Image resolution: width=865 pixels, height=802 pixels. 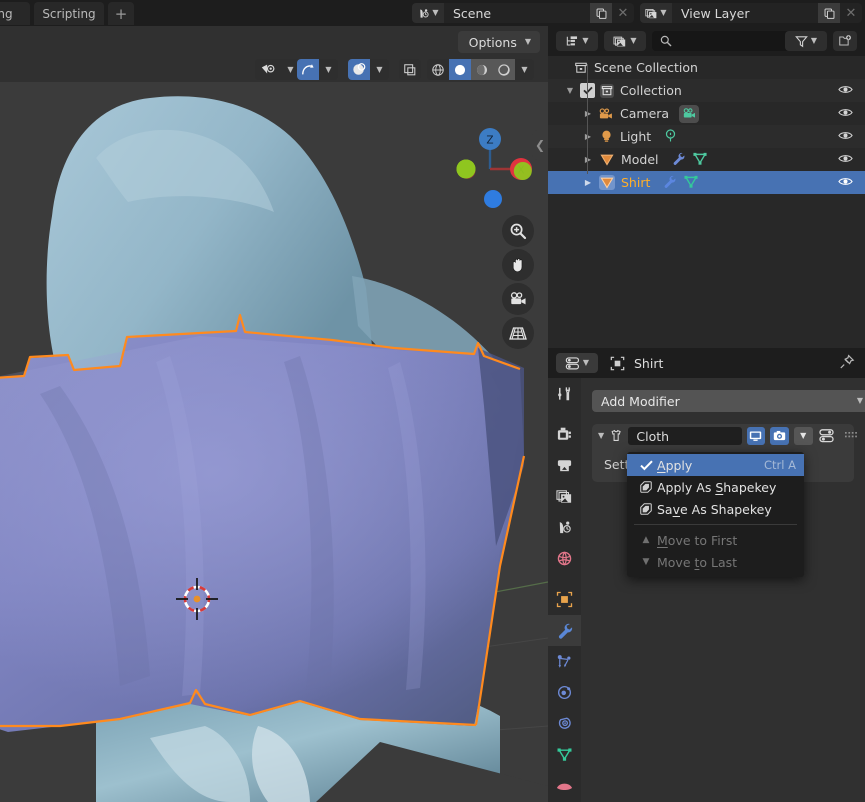 What do you see at coordinates (715, 465) in the screenshot?
I see `menu-item-apply: Apply Ctrl A` at bounding box center [715, 465].